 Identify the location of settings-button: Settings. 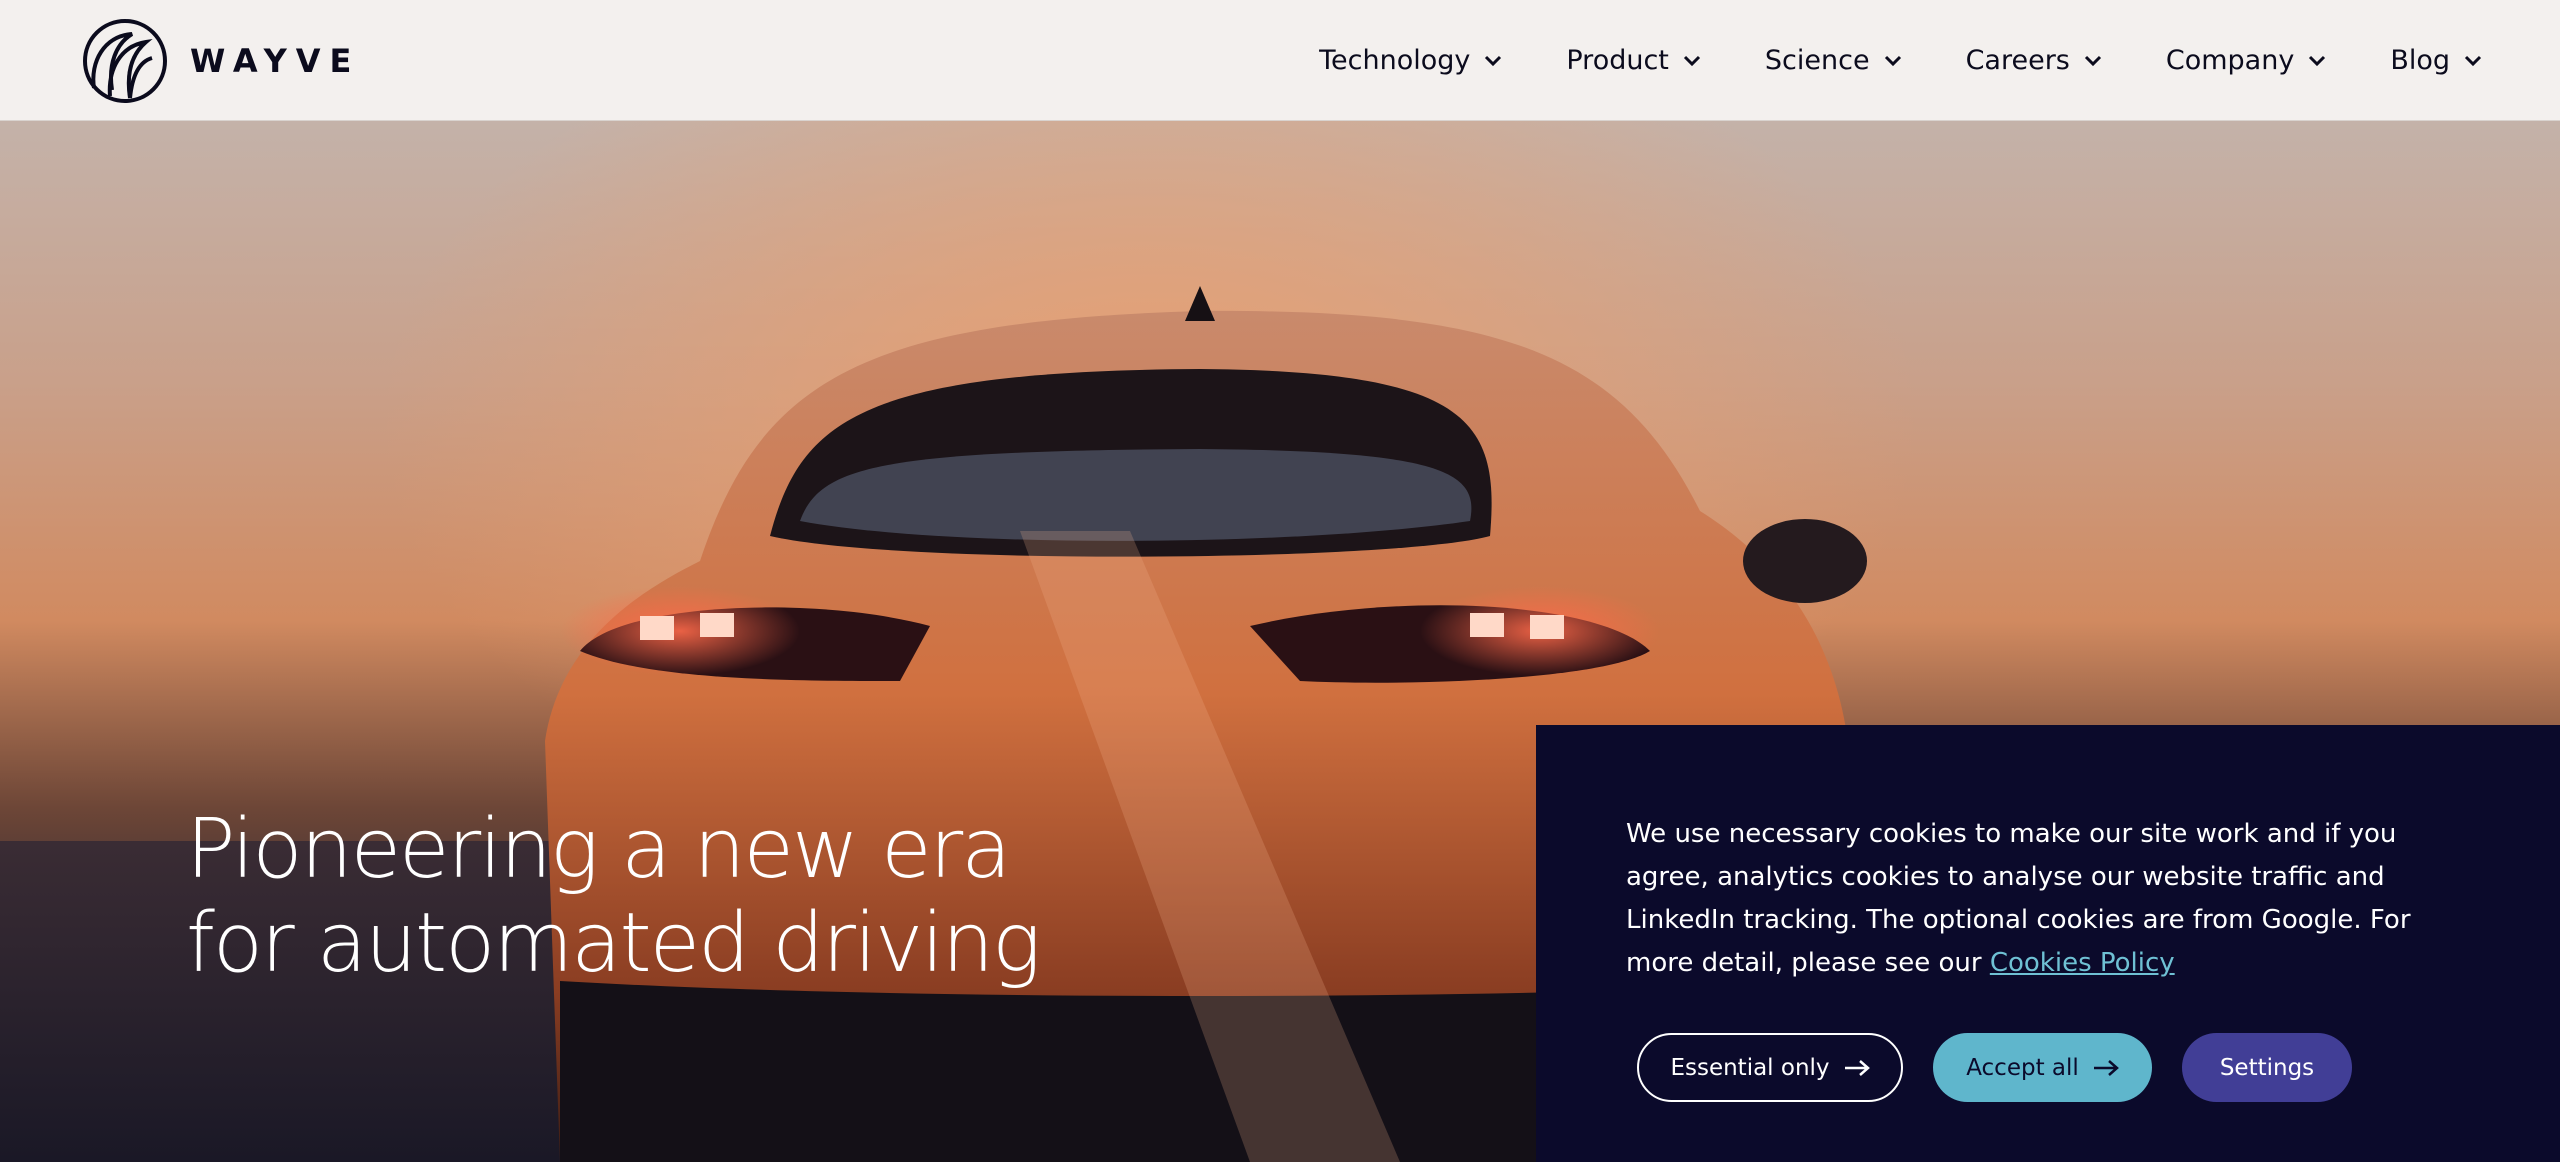
(2267, 1067).